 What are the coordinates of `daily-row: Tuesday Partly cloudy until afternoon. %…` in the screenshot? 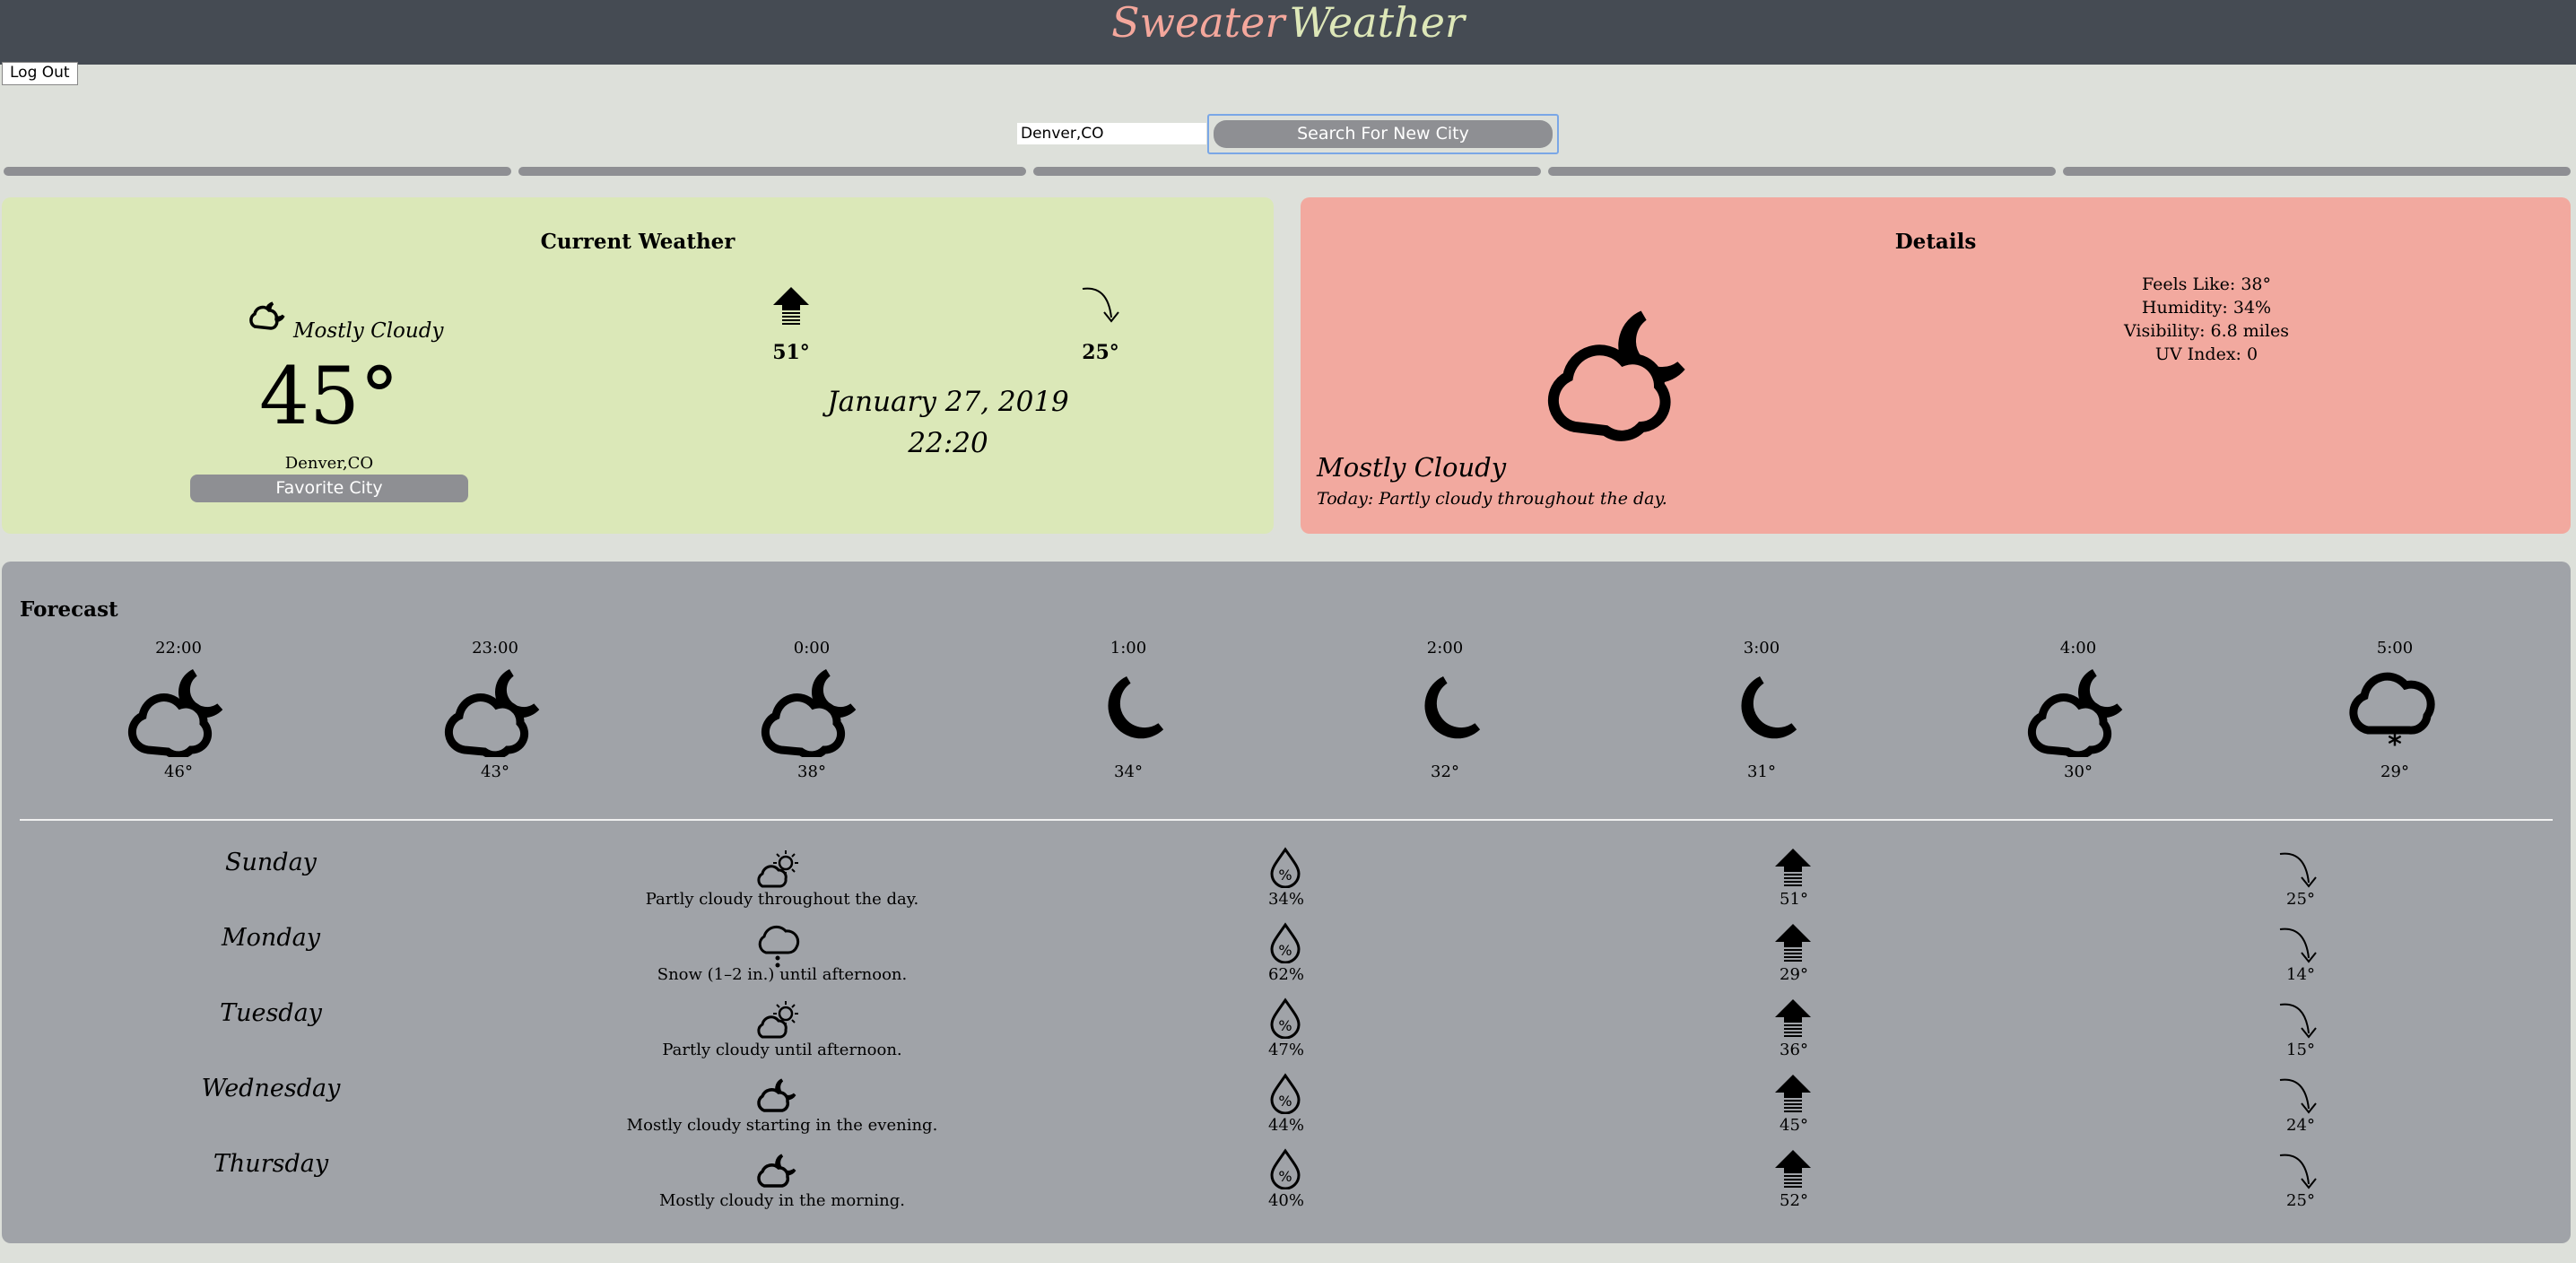 It's located at (1286, 1020).